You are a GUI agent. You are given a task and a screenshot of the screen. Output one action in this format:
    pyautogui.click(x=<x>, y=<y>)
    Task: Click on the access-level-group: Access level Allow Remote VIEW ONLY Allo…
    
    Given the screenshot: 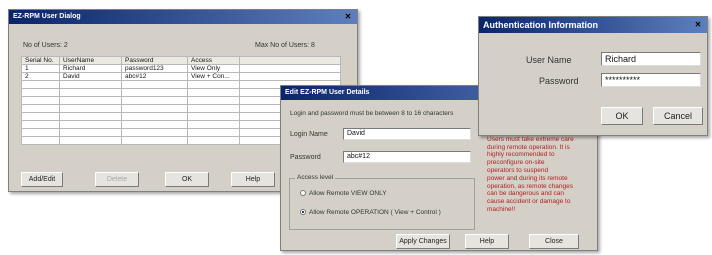 What is the action you would take?
    pyautogui.click(x=382, y=202)
    